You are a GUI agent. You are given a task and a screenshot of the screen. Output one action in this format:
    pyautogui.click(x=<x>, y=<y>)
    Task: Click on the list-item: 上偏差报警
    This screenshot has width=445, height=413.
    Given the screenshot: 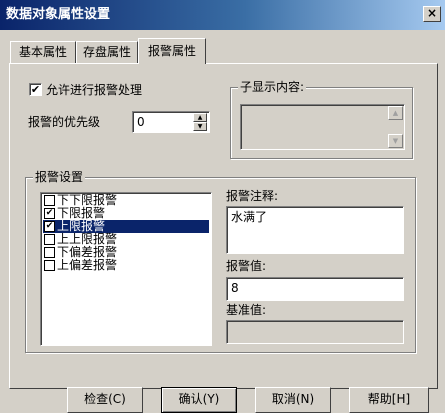 What is the action you would take?
    pyautogui.click(x=126, y=265)
    